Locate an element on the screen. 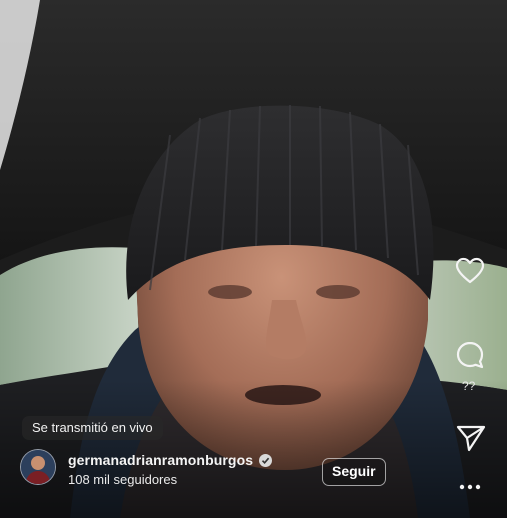  more-icon is located at coordinates (470, 487).